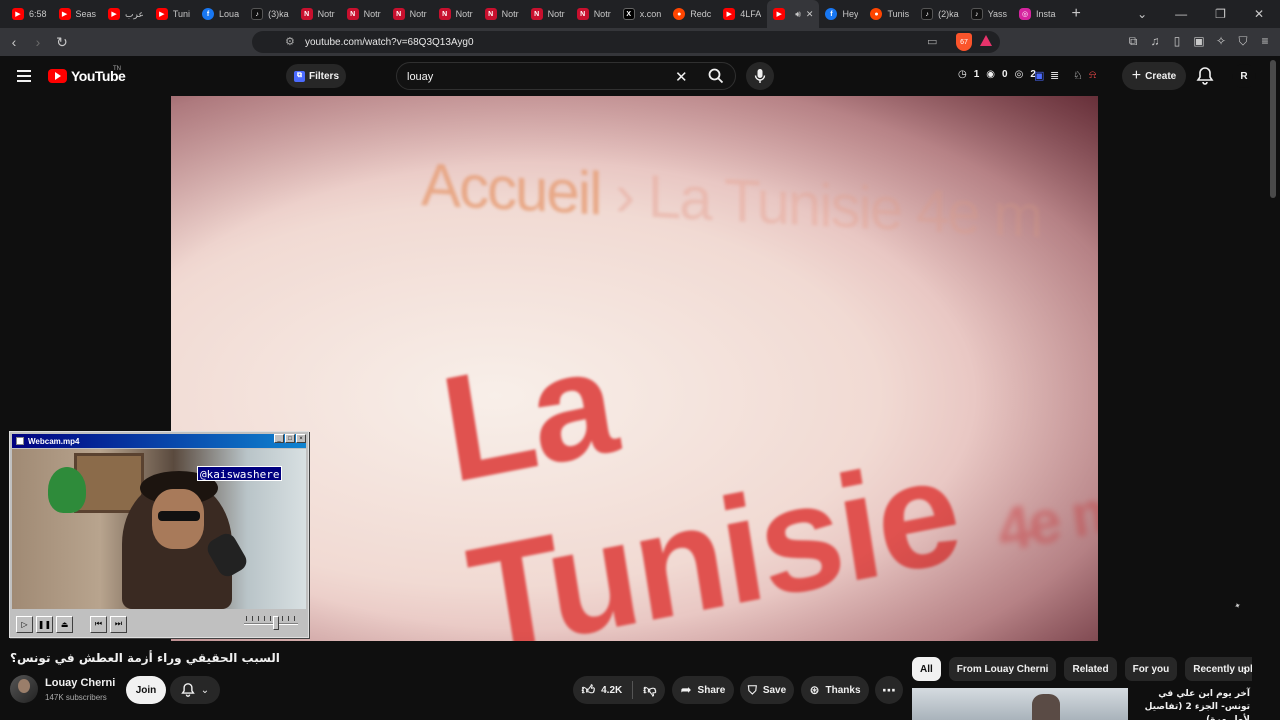  Describe the element at coordinates (1259, 14) in the screenshot. I see `close-window-button: ✕` at that location.